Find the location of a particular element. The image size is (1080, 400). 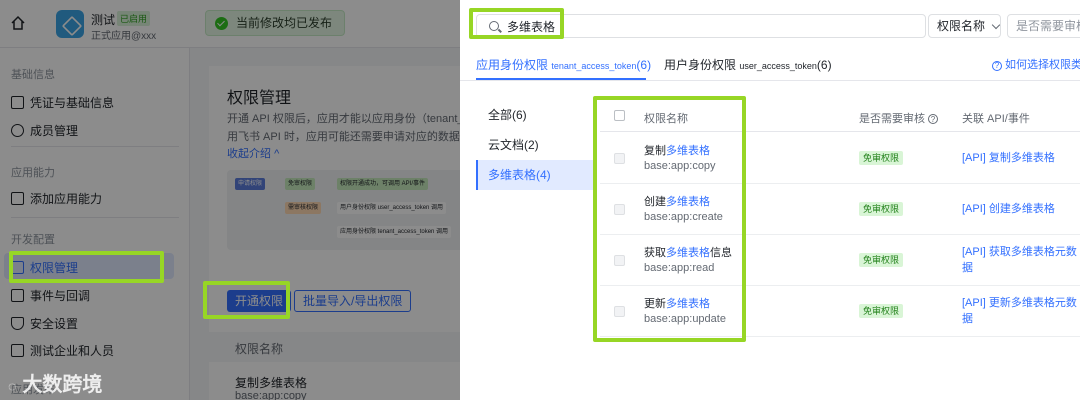

category-all: 全部(6) is located at coordinates (534, 115).